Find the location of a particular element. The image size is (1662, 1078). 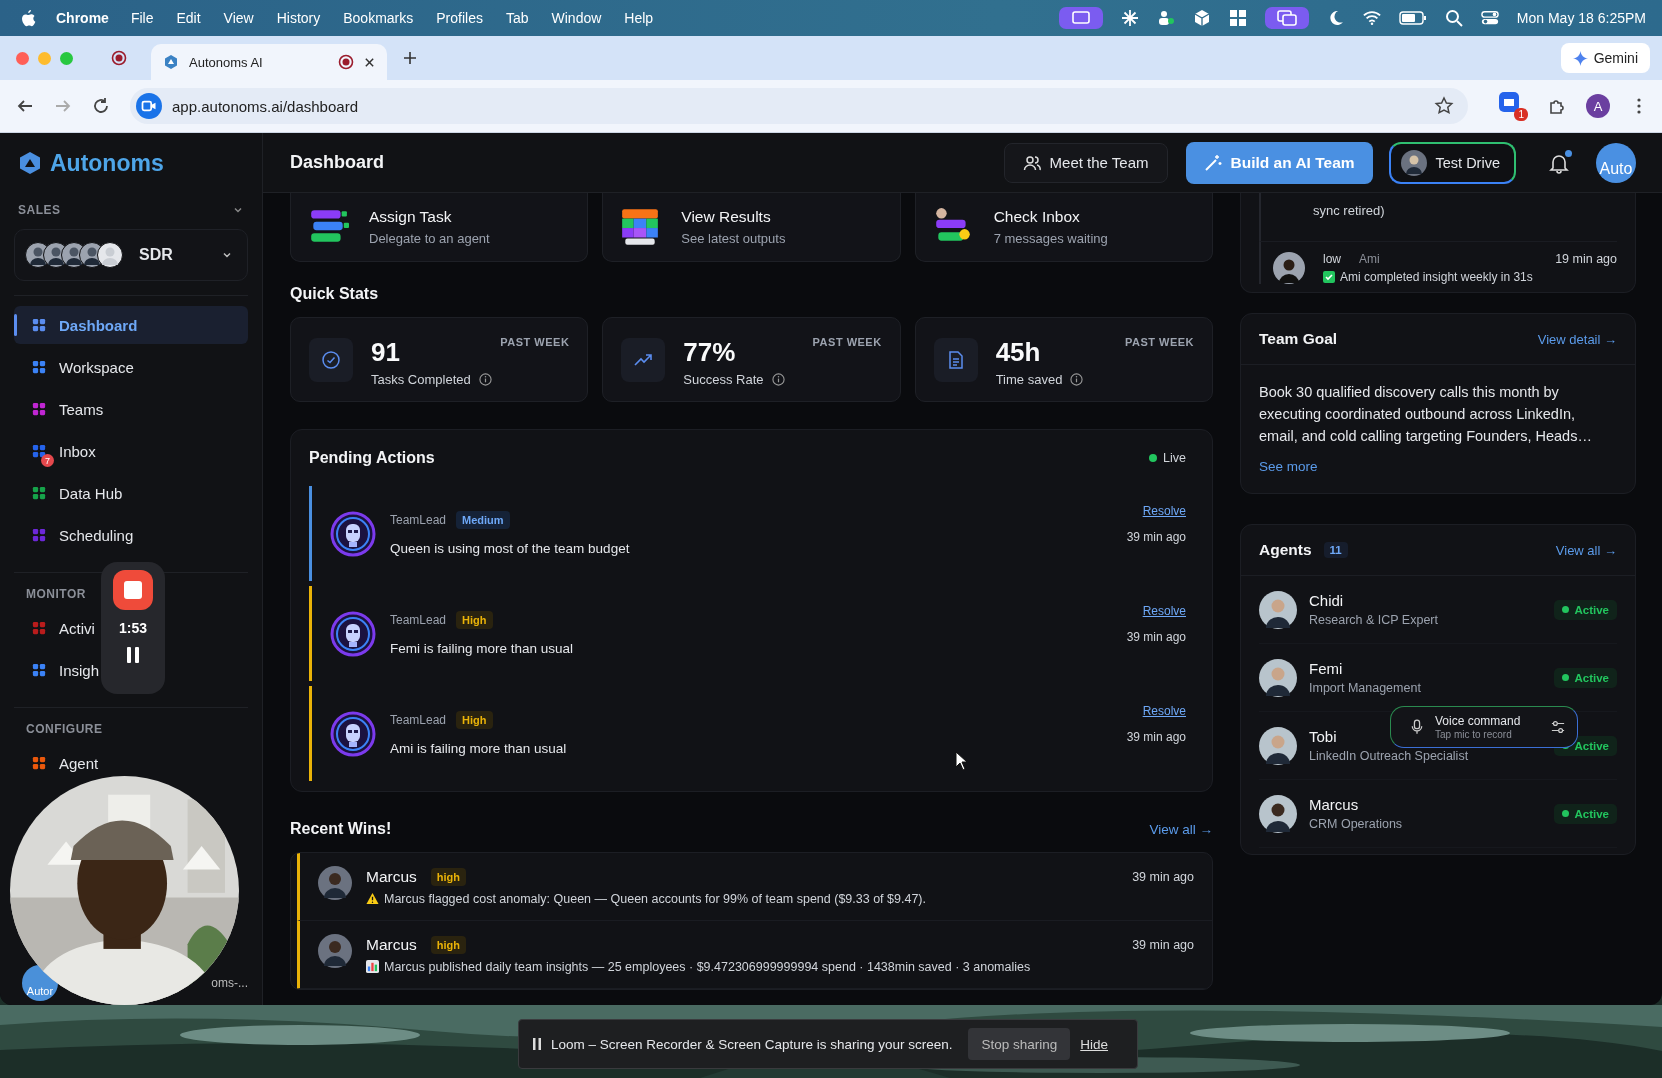

activity-message: Ami completed insight weekly in 31s is located at coordinates (1436, 277).